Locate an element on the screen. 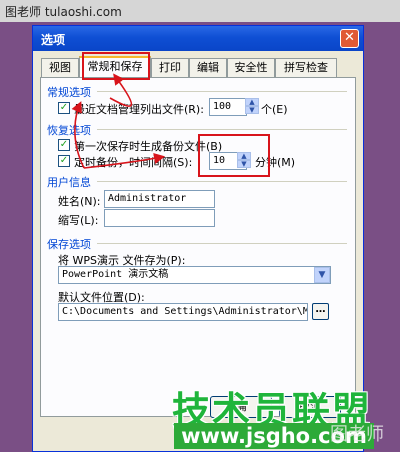 Image resolution: width=400 pixels, height=452 pixels. watermark-corner: 图老师 is located at coordinates (357, 434).